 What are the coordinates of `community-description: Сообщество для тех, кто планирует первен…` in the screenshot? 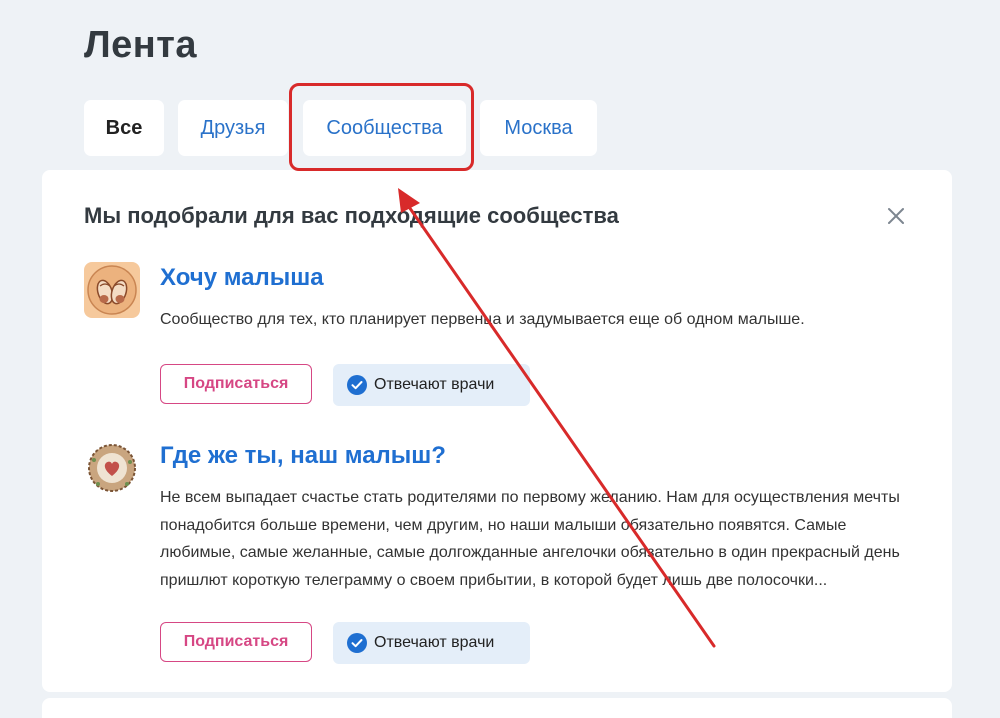 It's located at (482, 319).